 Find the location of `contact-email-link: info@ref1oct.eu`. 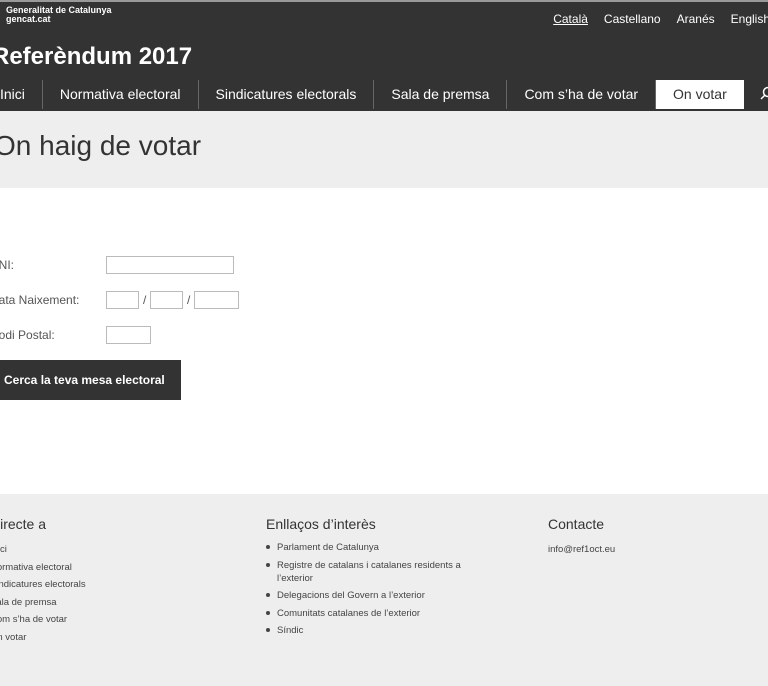

contact-email-link: info@ref1oct.eu is located at coordinates (581, 550).